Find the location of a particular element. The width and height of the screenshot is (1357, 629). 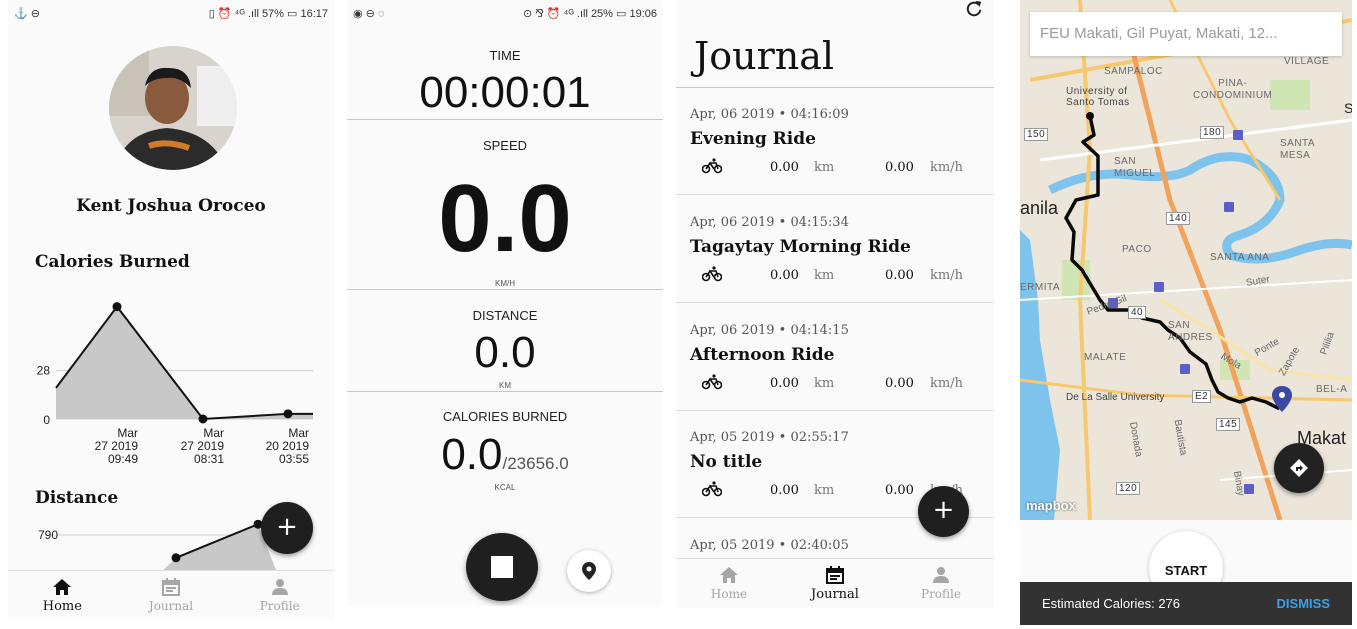

y-tick-label: 0 is located at coordinates (46, 420).